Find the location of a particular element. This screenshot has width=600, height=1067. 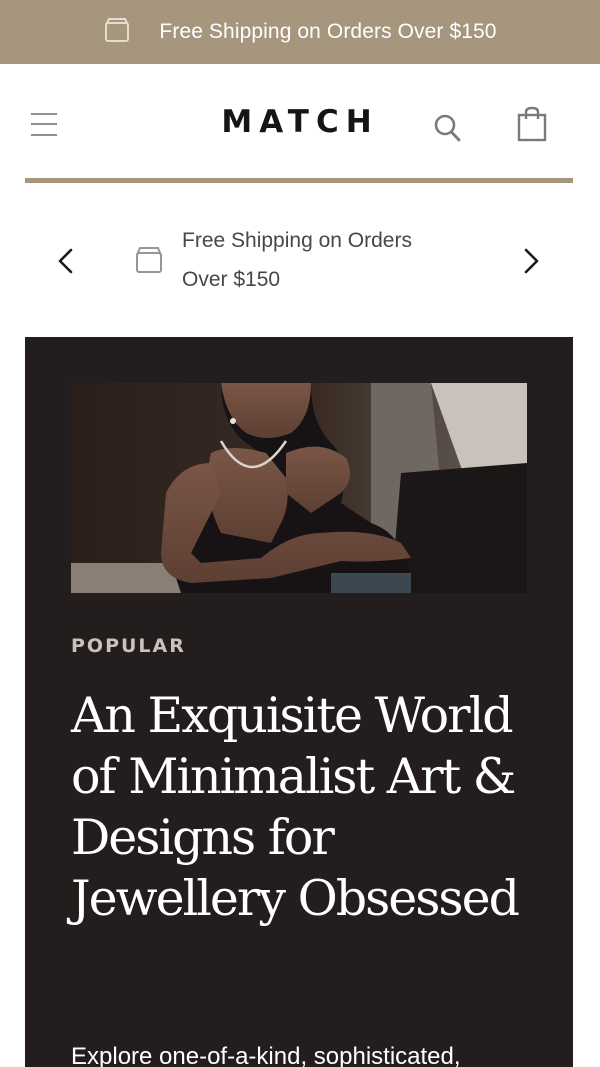

promo-slider: Free Shipping on Orders Over $150 is located at coordinates (300, 265).